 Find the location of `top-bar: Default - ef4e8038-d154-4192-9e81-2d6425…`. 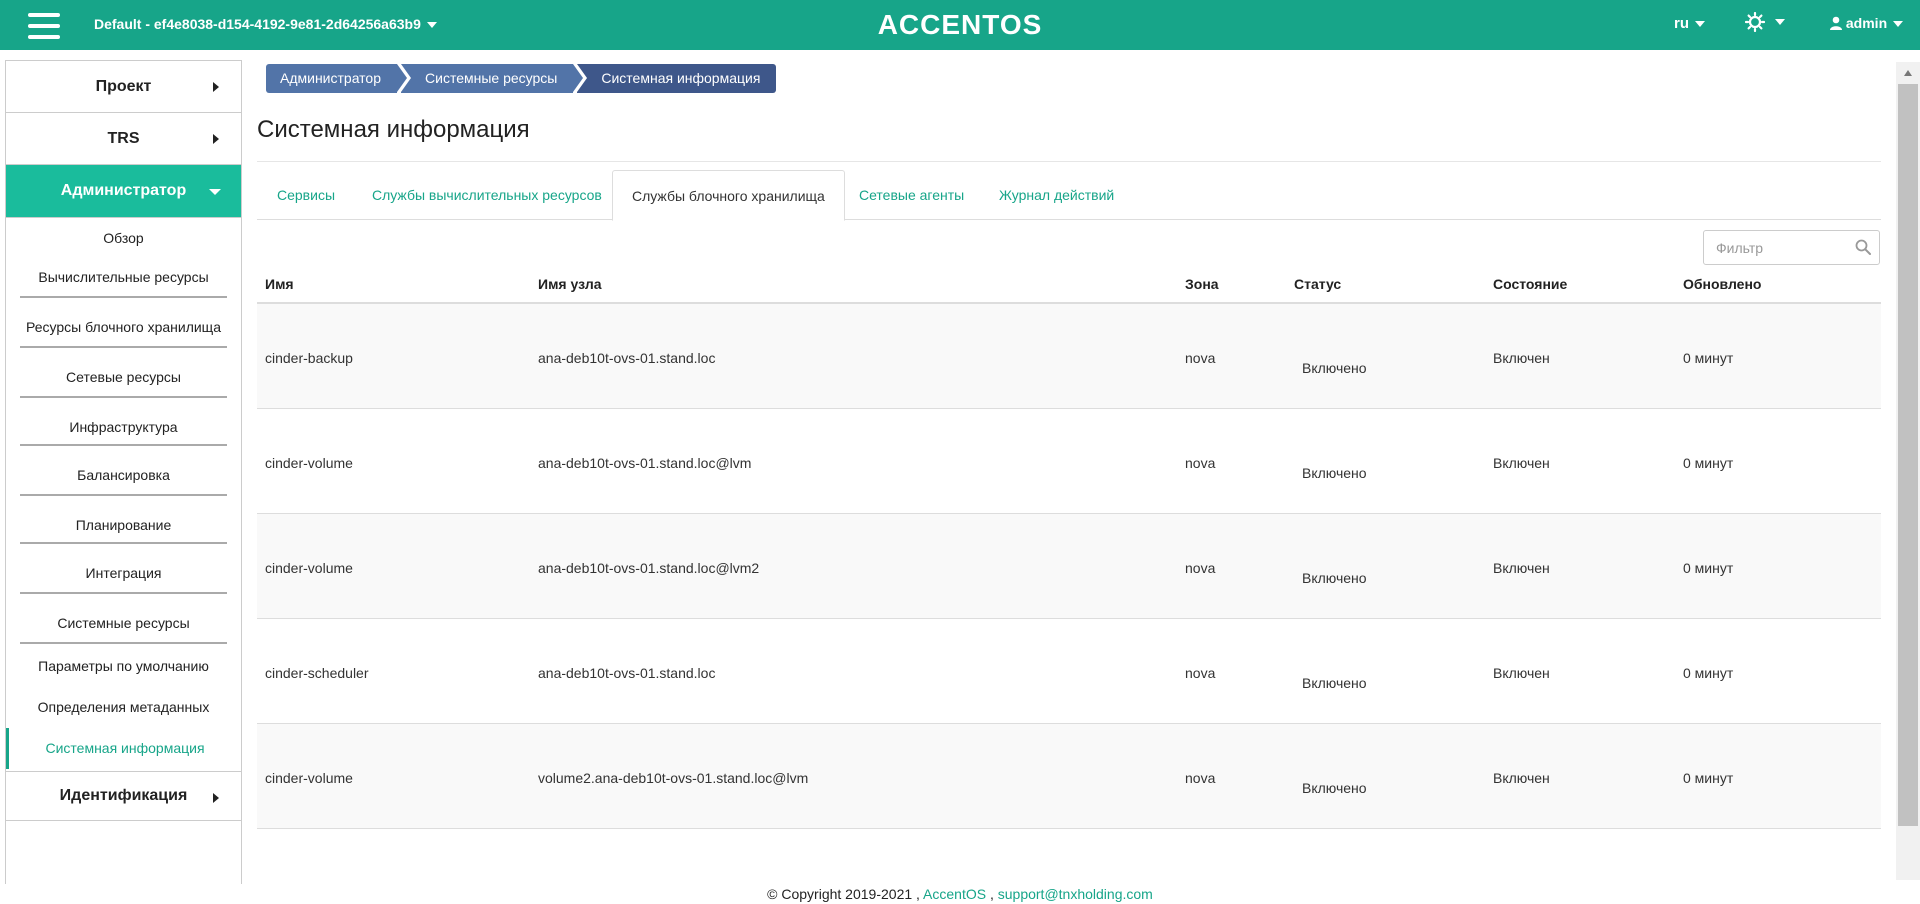

top-bar: Default - ef4e8038-d154-4192-9e81-2d6425… is located at coordinates (960, 25).